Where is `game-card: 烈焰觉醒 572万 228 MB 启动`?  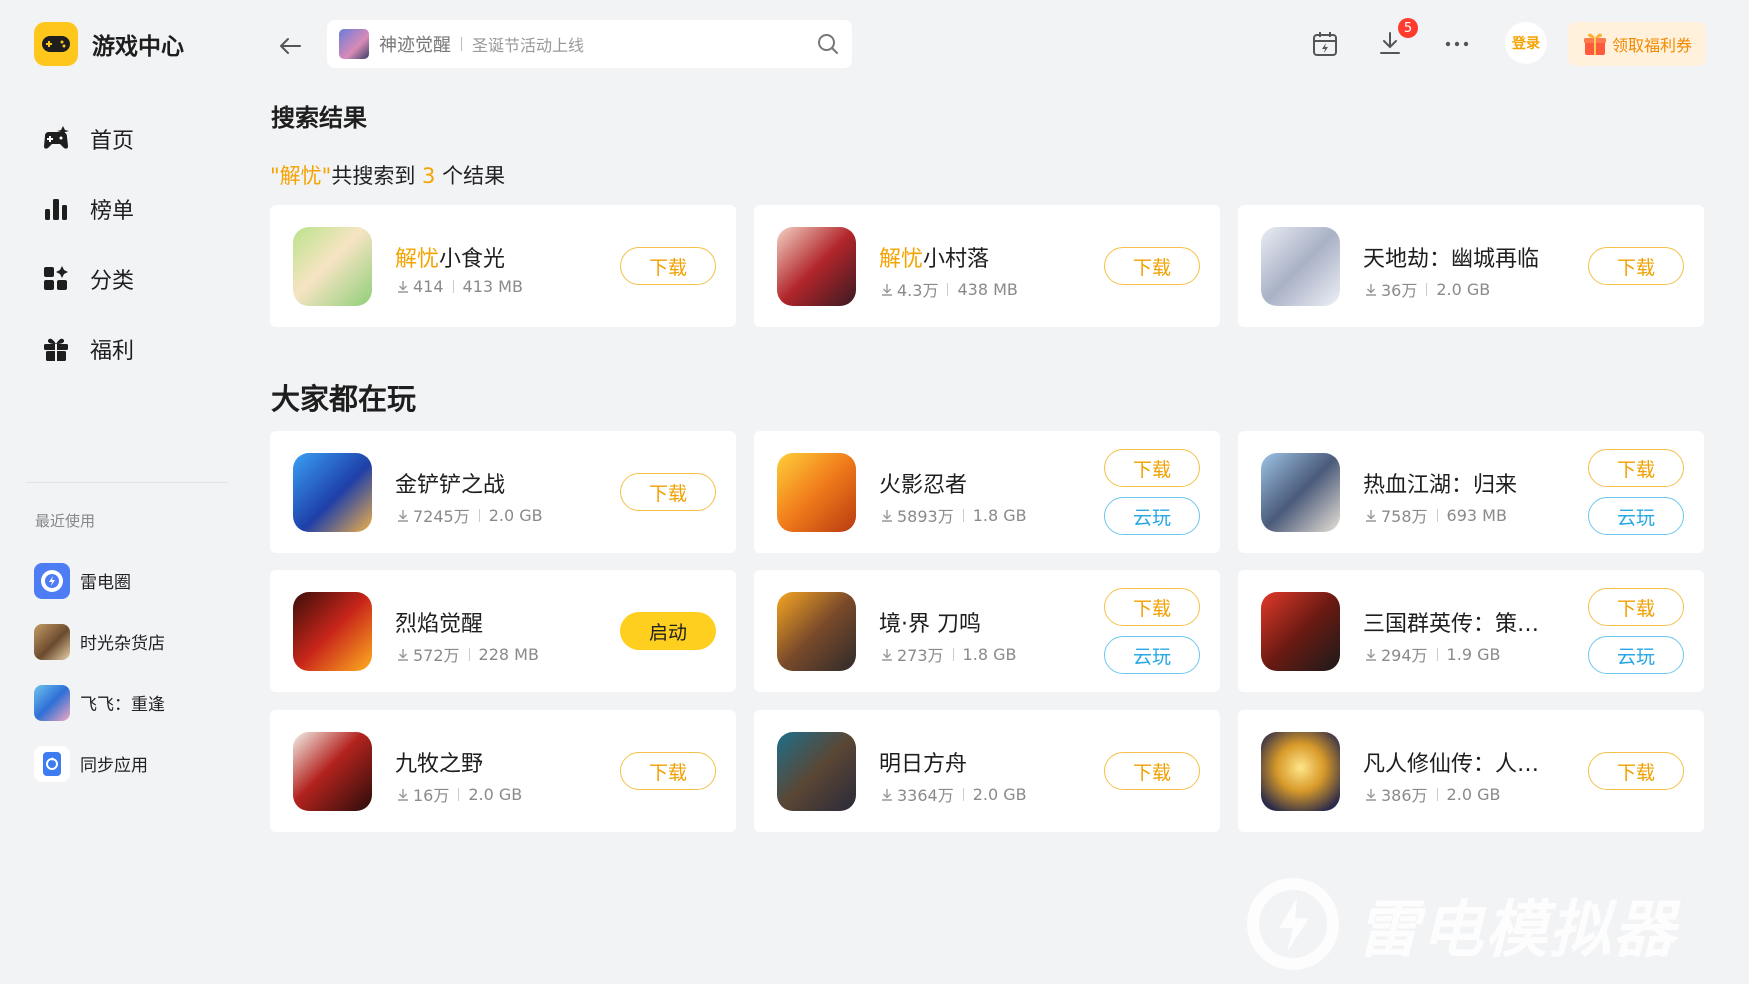 game-card: 烈焰觉醒 572万 228 MB 启动 is located at coordinates (503, 631).